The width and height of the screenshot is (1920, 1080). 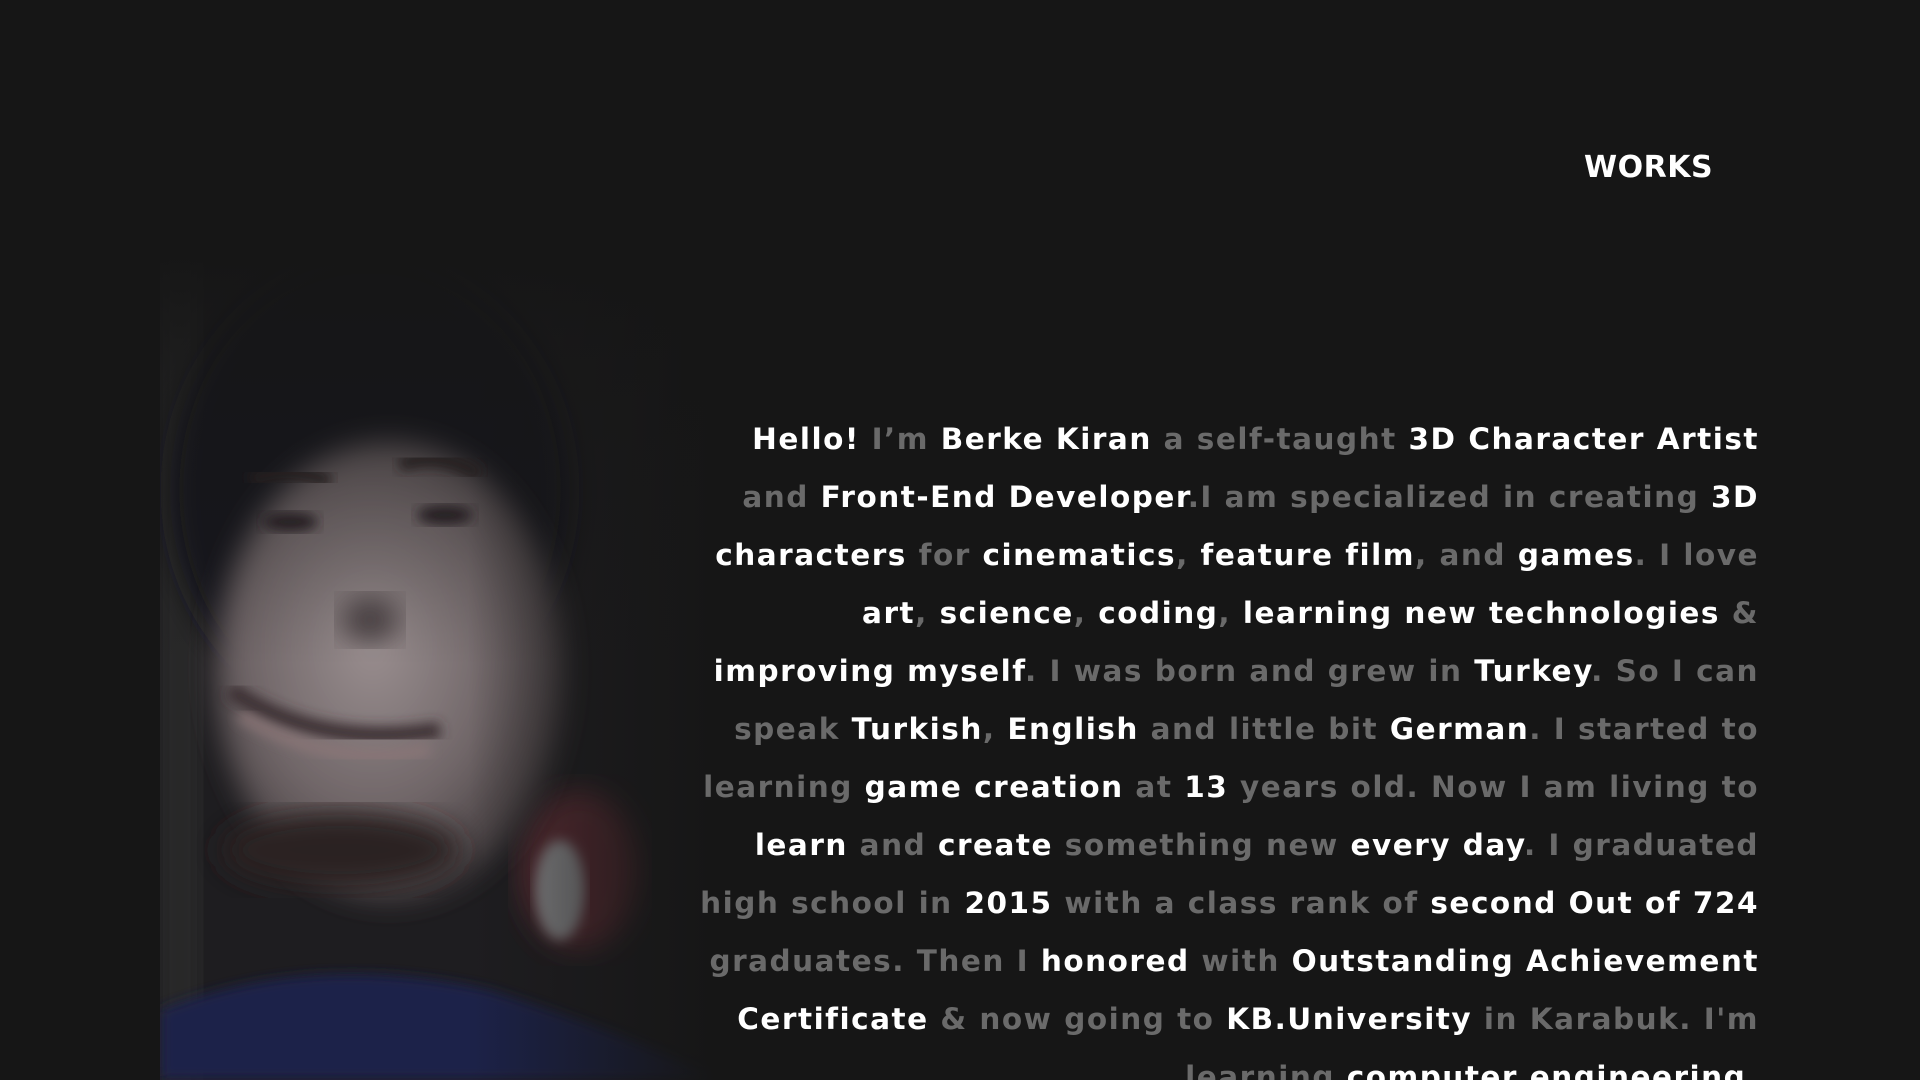 What do you see at coordinates (1546, 1070) in the screenshot?
I see `bio-highlight: computer engineering` at bounding box center [1546, 1070].